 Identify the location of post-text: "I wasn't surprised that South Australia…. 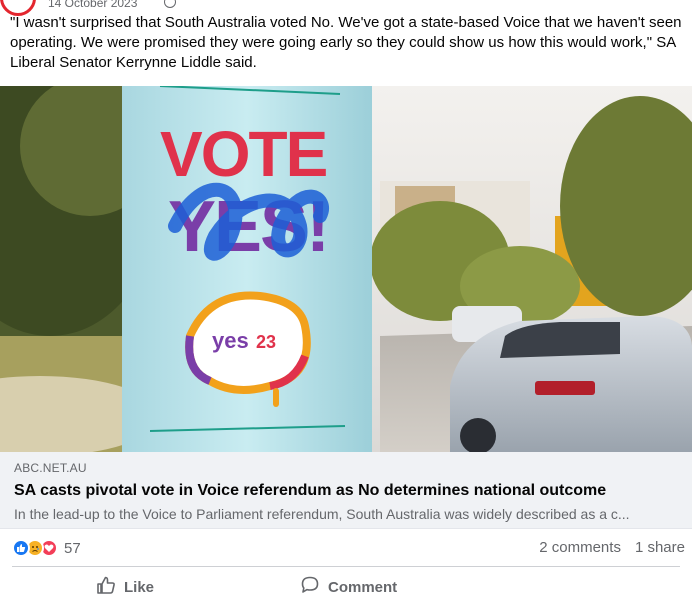
(346, 42).